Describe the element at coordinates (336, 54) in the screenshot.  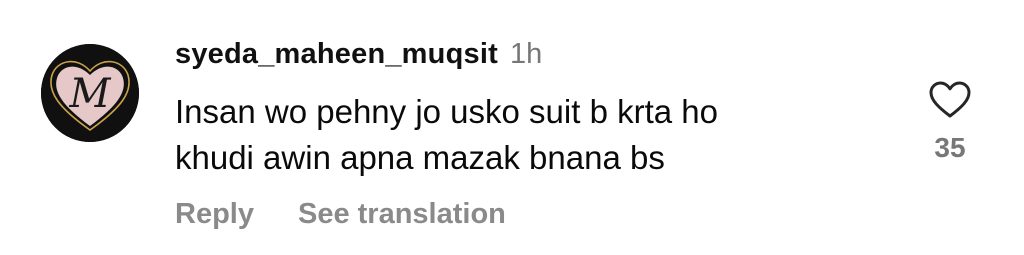
I see `username: syeda_maheen_muqsit` at that location.